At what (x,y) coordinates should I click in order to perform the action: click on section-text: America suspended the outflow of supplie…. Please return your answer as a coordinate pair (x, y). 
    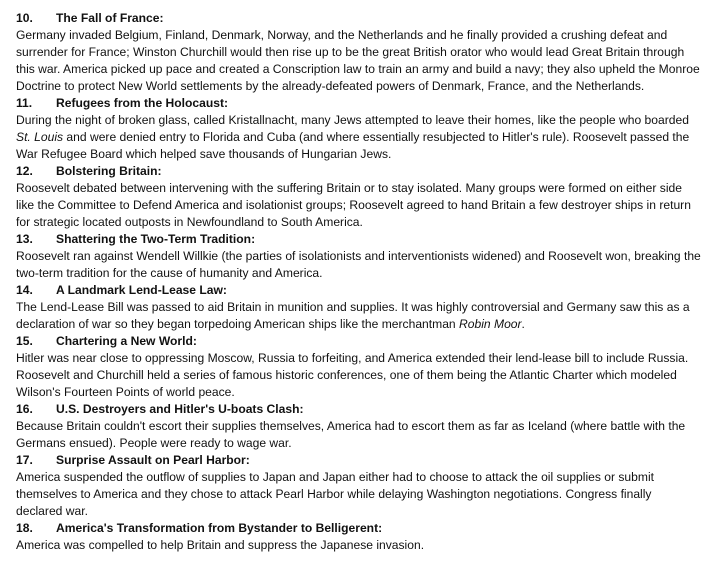
    Looking at the image, I should click on (335, 494).